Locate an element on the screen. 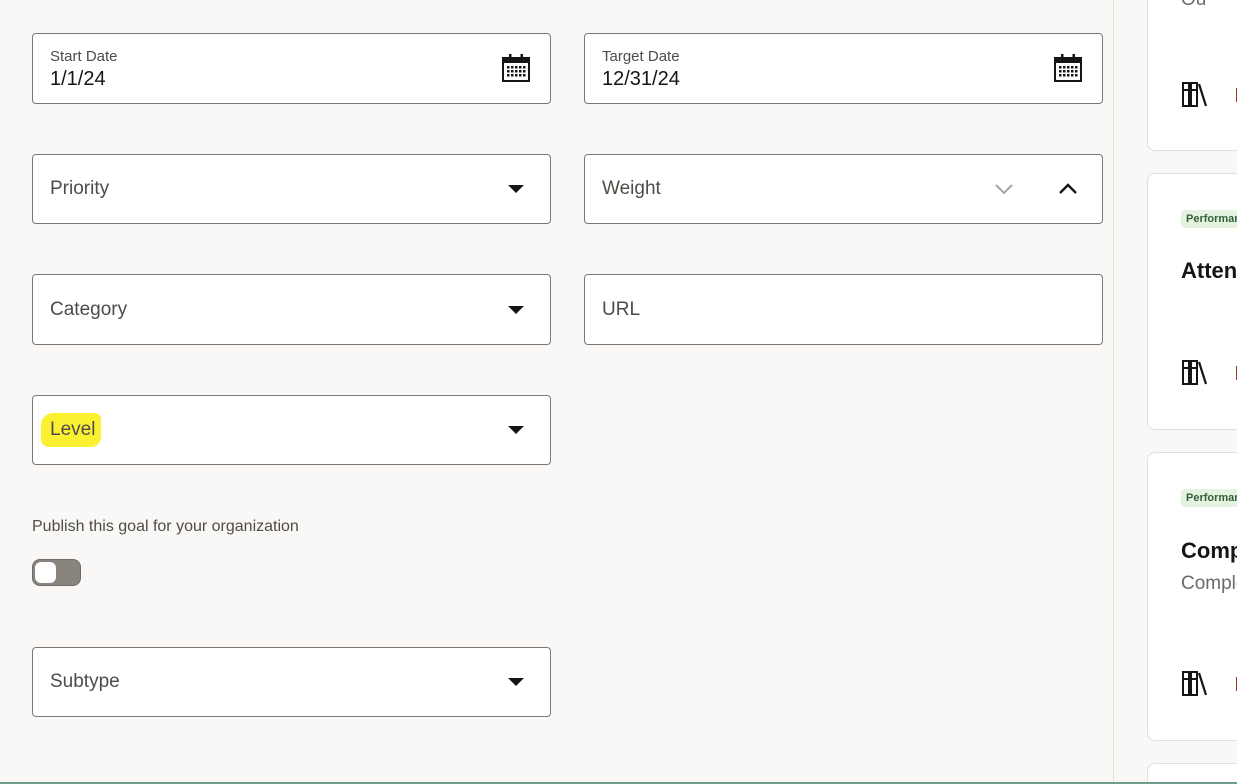 Image resolution: width=1237 pixels, height=784 pixels. chevron-down-icon is located at coordinates (1004, 189).